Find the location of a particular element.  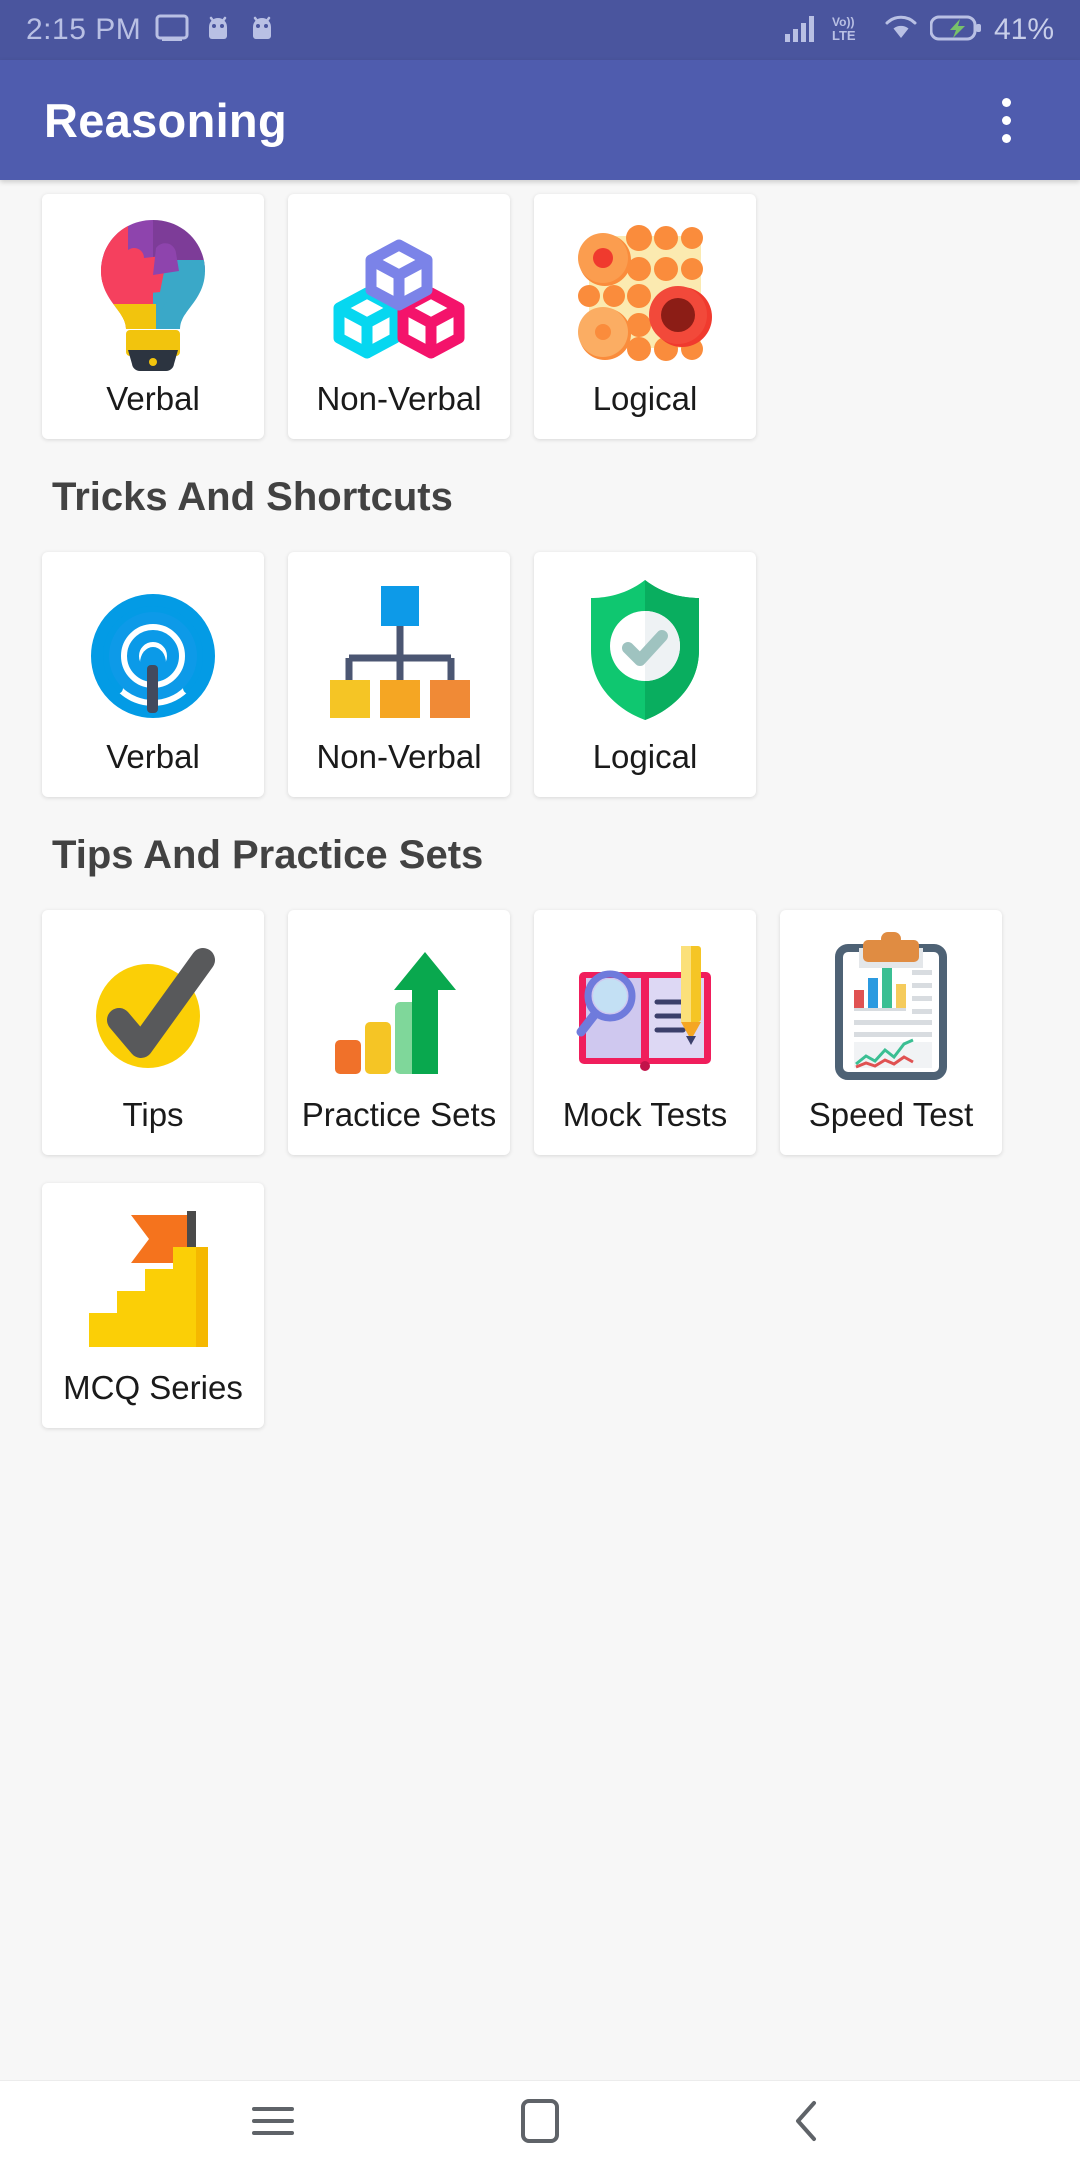

card-non-verbal: Non-Verbal is located at coordinates (399, 316).